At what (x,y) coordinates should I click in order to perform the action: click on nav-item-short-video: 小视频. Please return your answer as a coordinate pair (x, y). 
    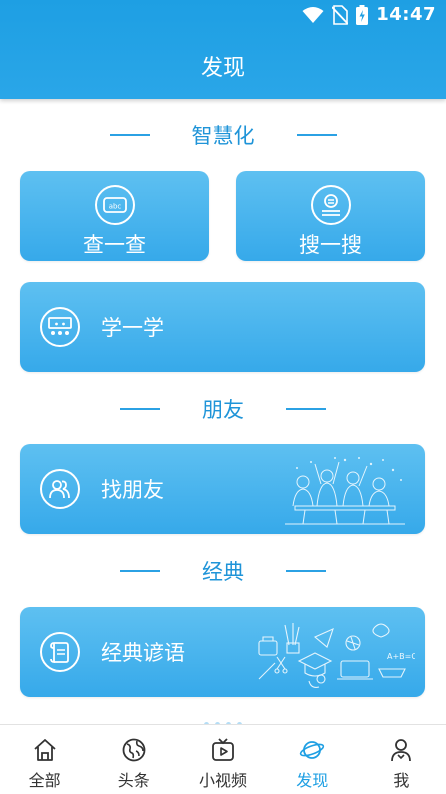
    Looking at the image, I should click on (222, 759).